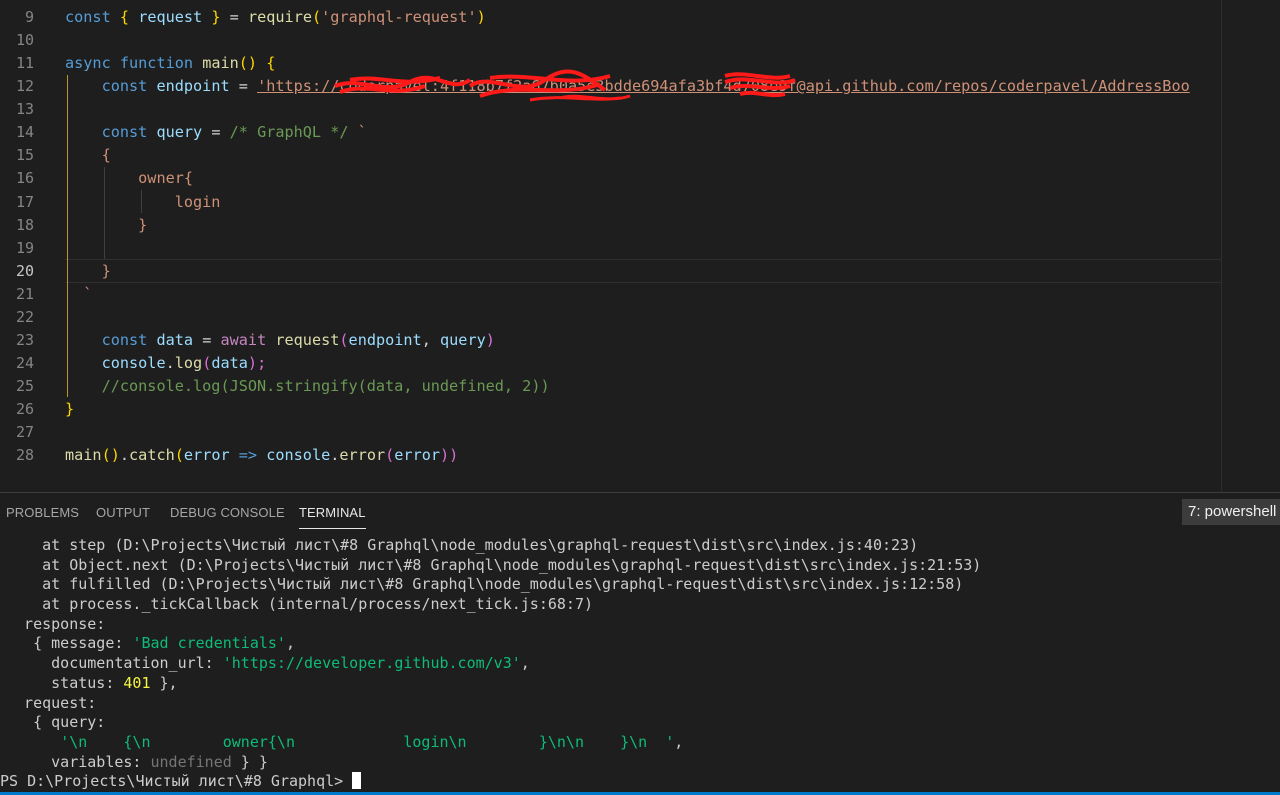 The image size is (1280, 795). What do you see at coordinates (24, 40) in the screenshot?
I see `line-number: 10` at bounding box center [24, 40].